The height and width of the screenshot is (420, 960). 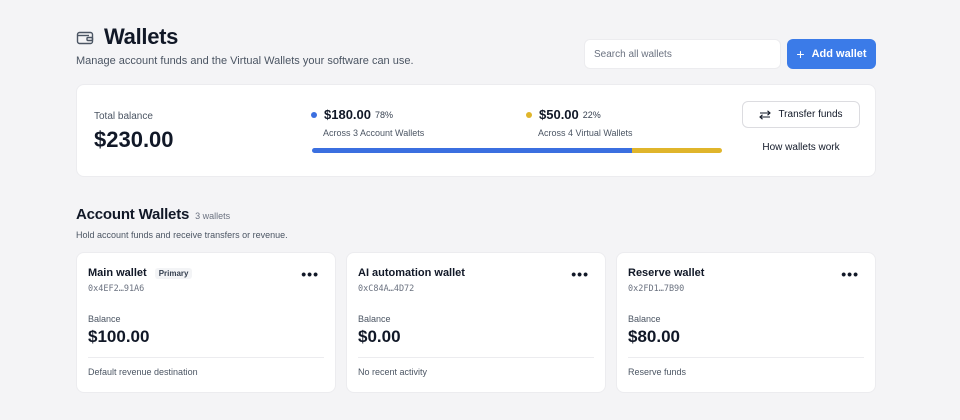 I want to click on account-wallets-segment: $180.00 78% Across 3 Account Wallets, so click(x=367, y=122).